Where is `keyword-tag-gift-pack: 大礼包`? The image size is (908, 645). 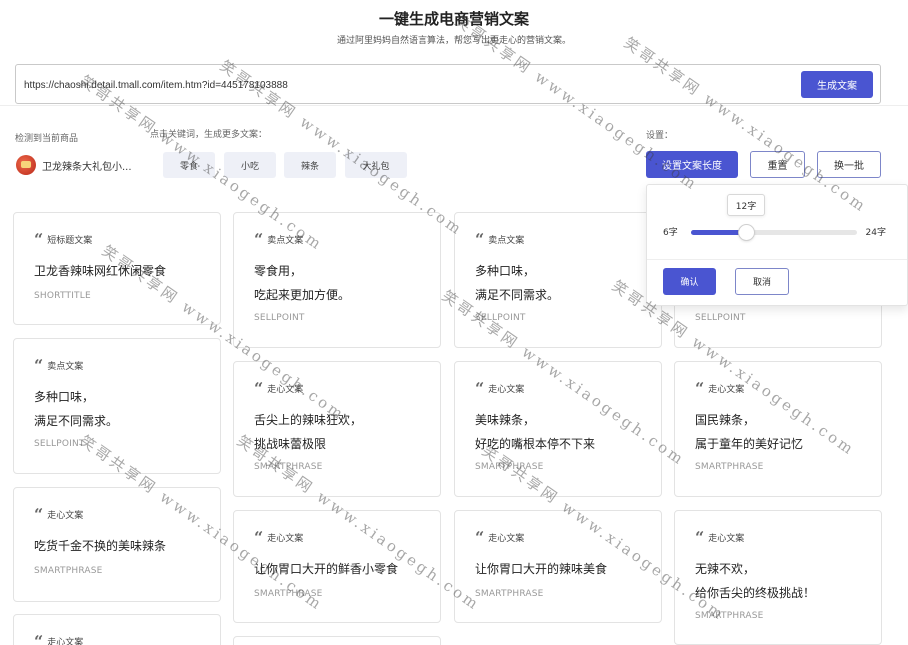 keyword-tag-gift-pack: 大礼包 is located at coordinates (376, 165).